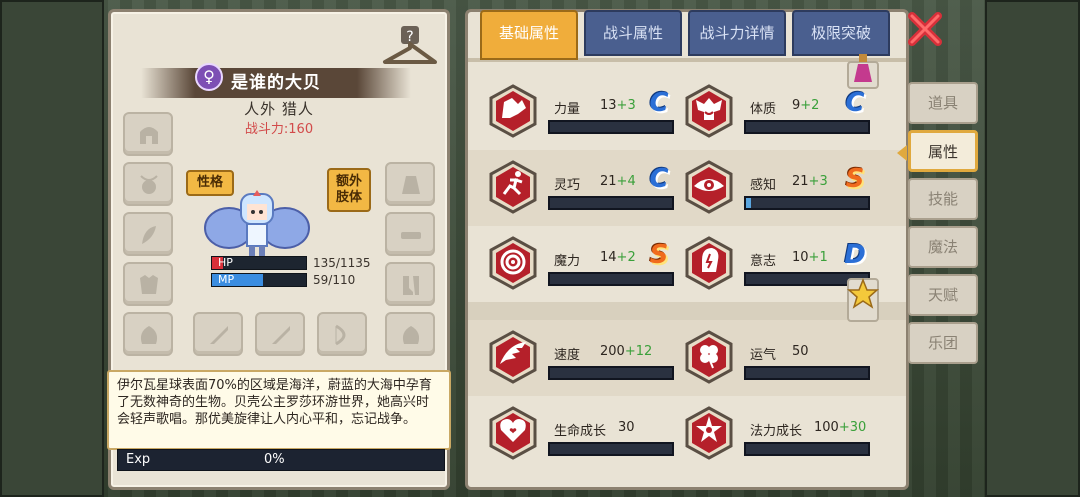 The height and width of the screenshot is (497, 1080). Describe the element at coordinates (618, 257) in the screenshot. I see `attribute-value: 14+2` at that location.